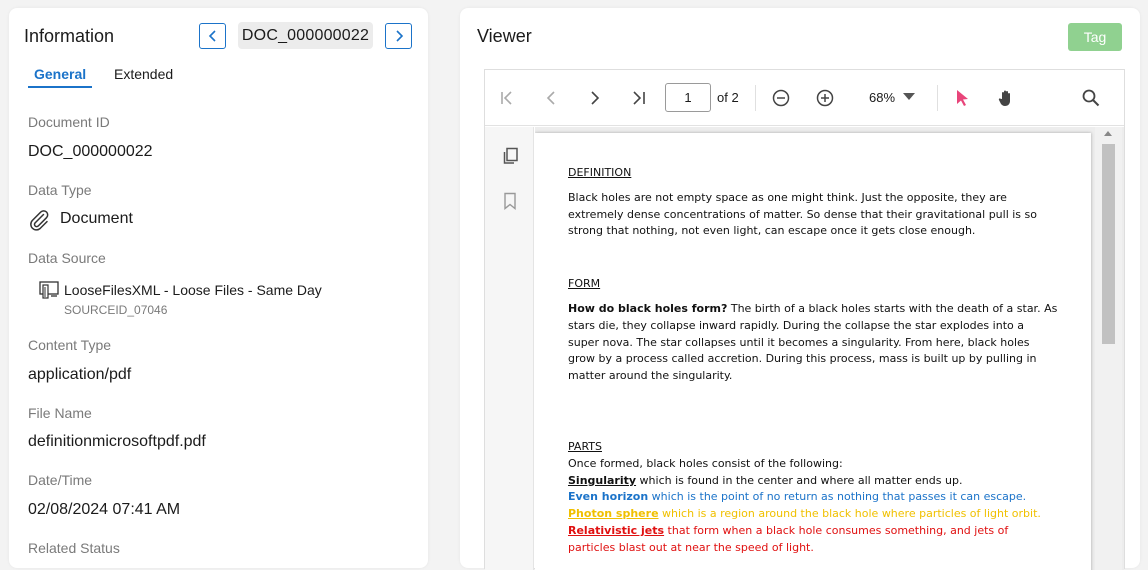 This screenshot has width=1148, height=570. I want to click on pan-hand-icon, so click(1006, 98).